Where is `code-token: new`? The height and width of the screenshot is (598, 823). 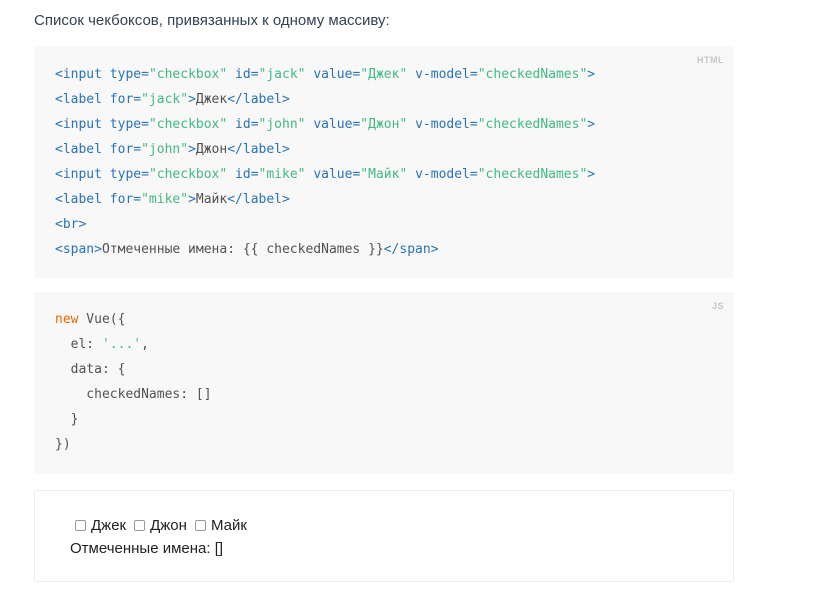
code-token: new is located at coordinates (67, 319).